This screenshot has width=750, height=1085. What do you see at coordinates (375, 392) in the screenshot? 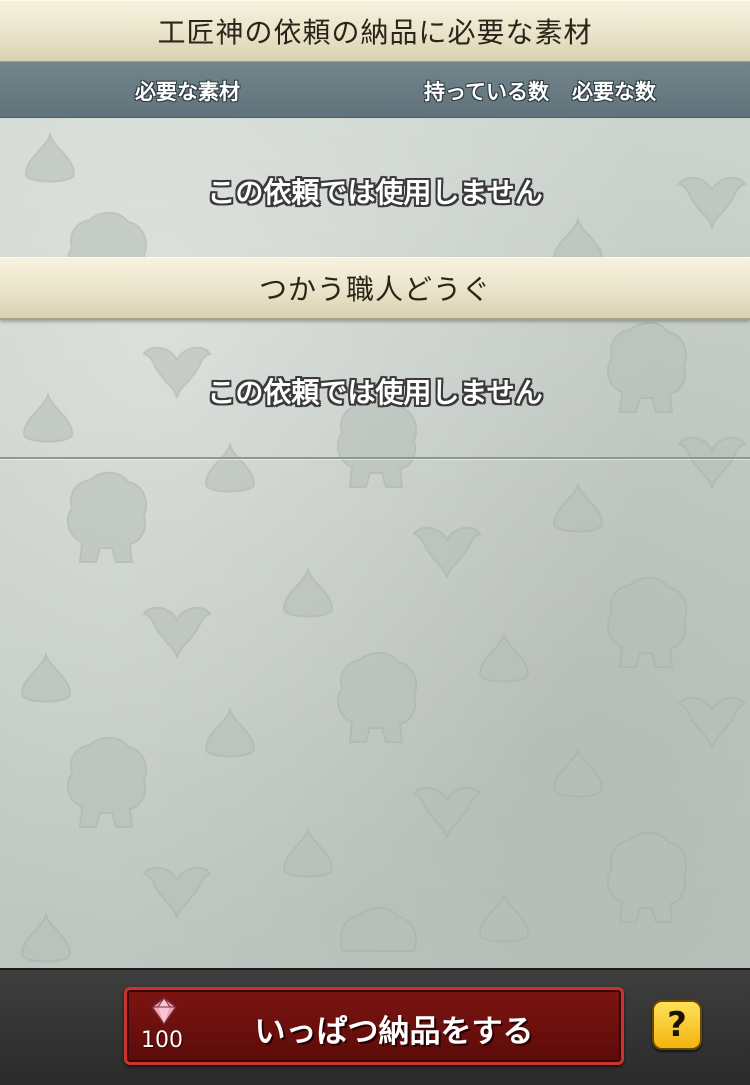
I see `tools-empty-message: この依頼では使用しません` at bounding box center [375, 392].